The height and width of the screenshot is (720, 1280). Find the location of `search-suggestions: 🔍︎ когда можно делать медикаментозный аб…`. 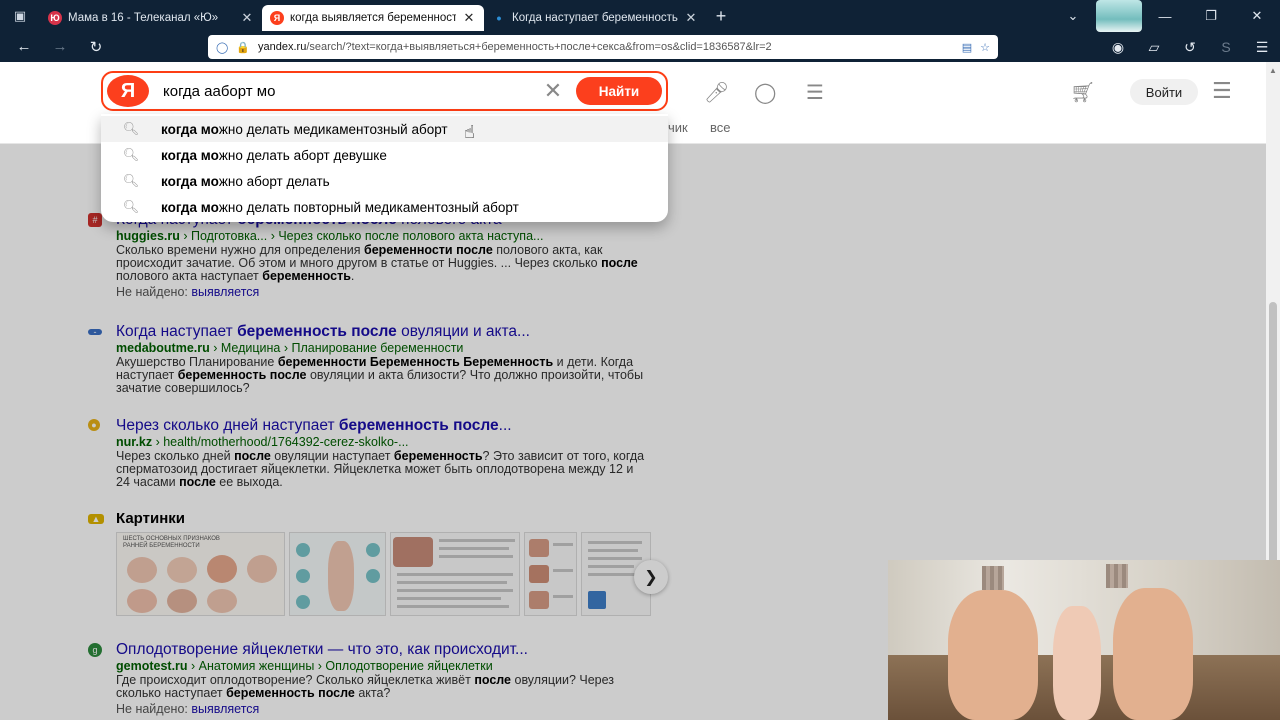

search-suggestions: 🔍︎ когда можно делать медикаментозный аб… is located at coordinates (384, 168).